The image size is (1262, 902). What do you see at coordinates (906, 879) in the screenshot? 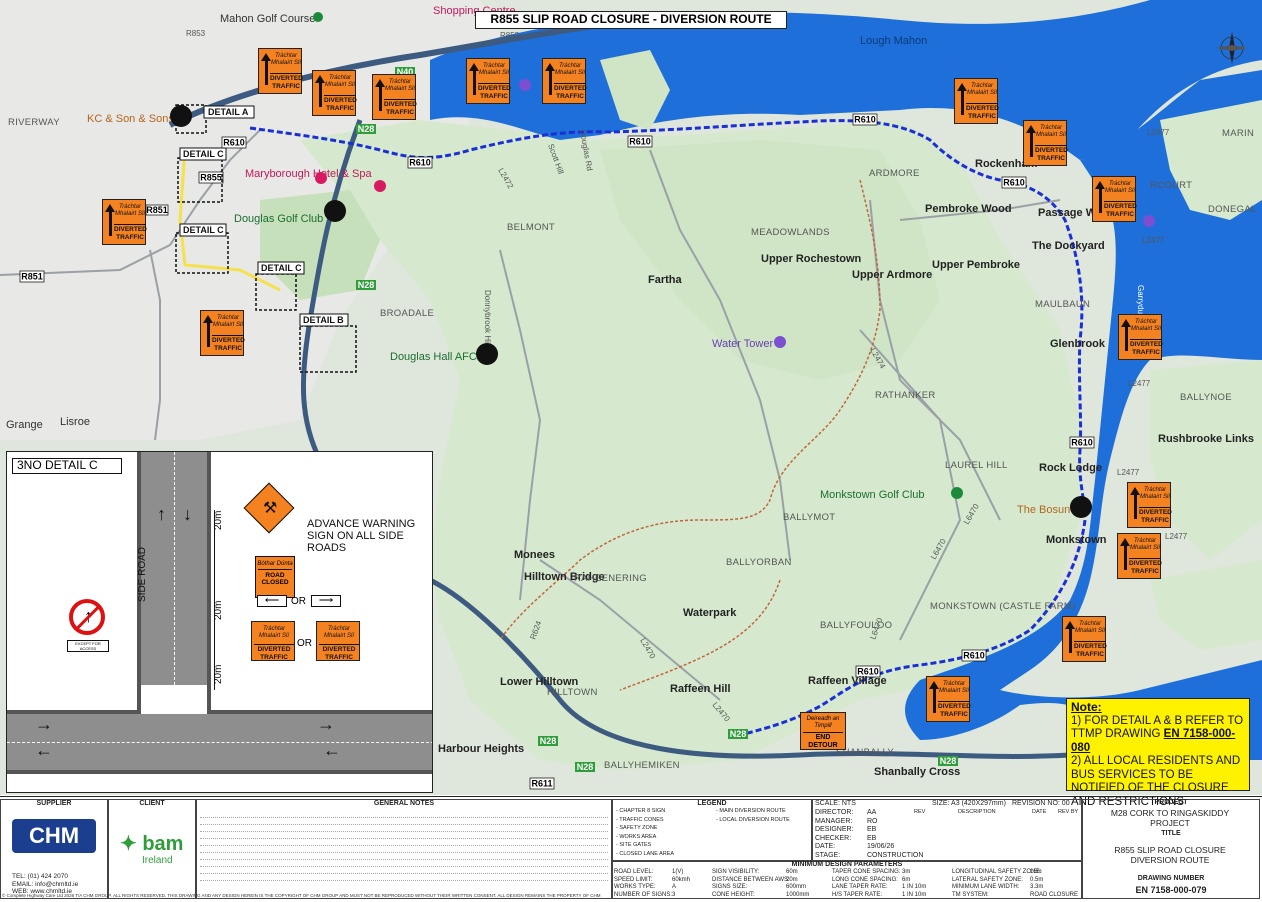
I see `param-value: 6m` at bounding box center [906, 879].